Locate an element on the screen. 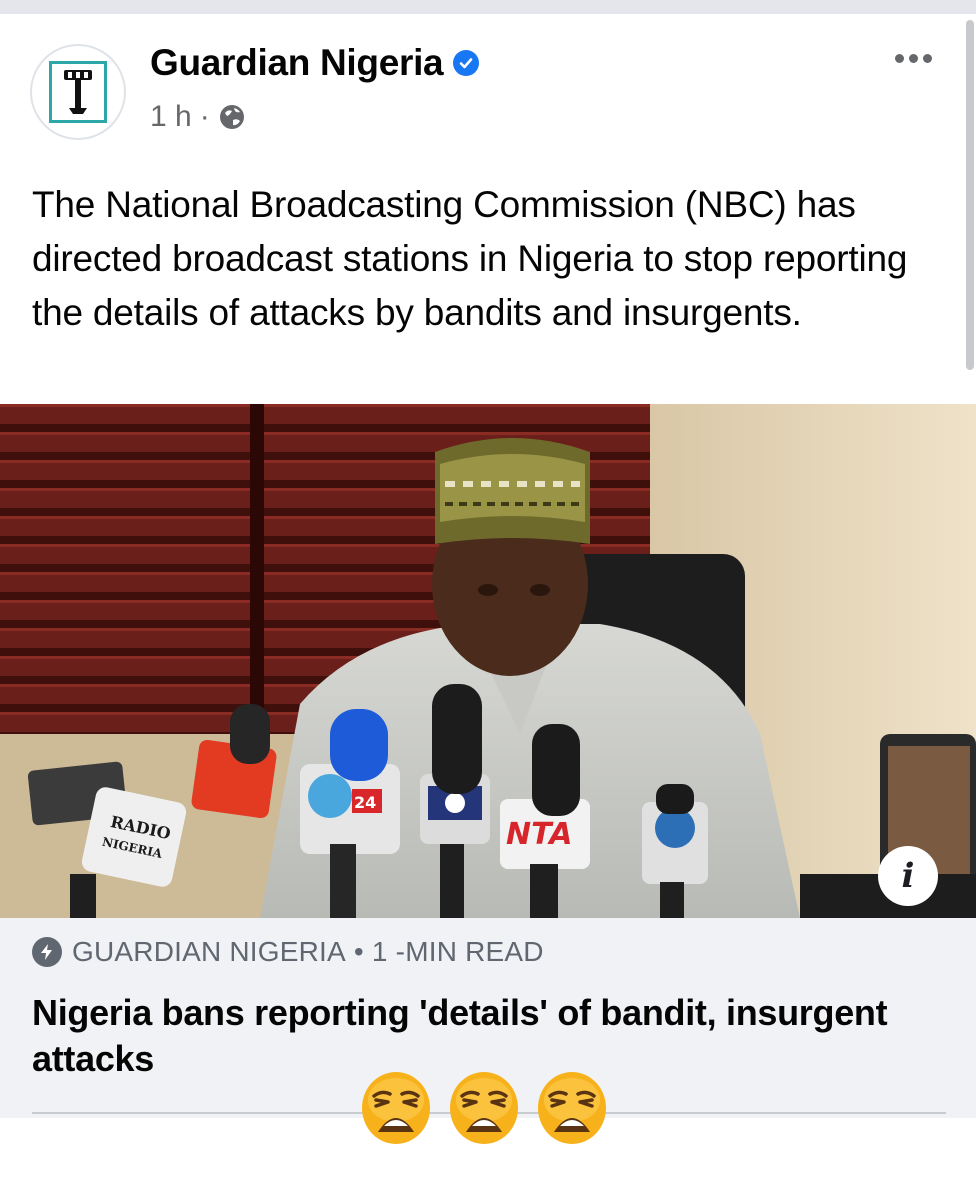  verified-badge-icon is located at coordinates (466, 63).